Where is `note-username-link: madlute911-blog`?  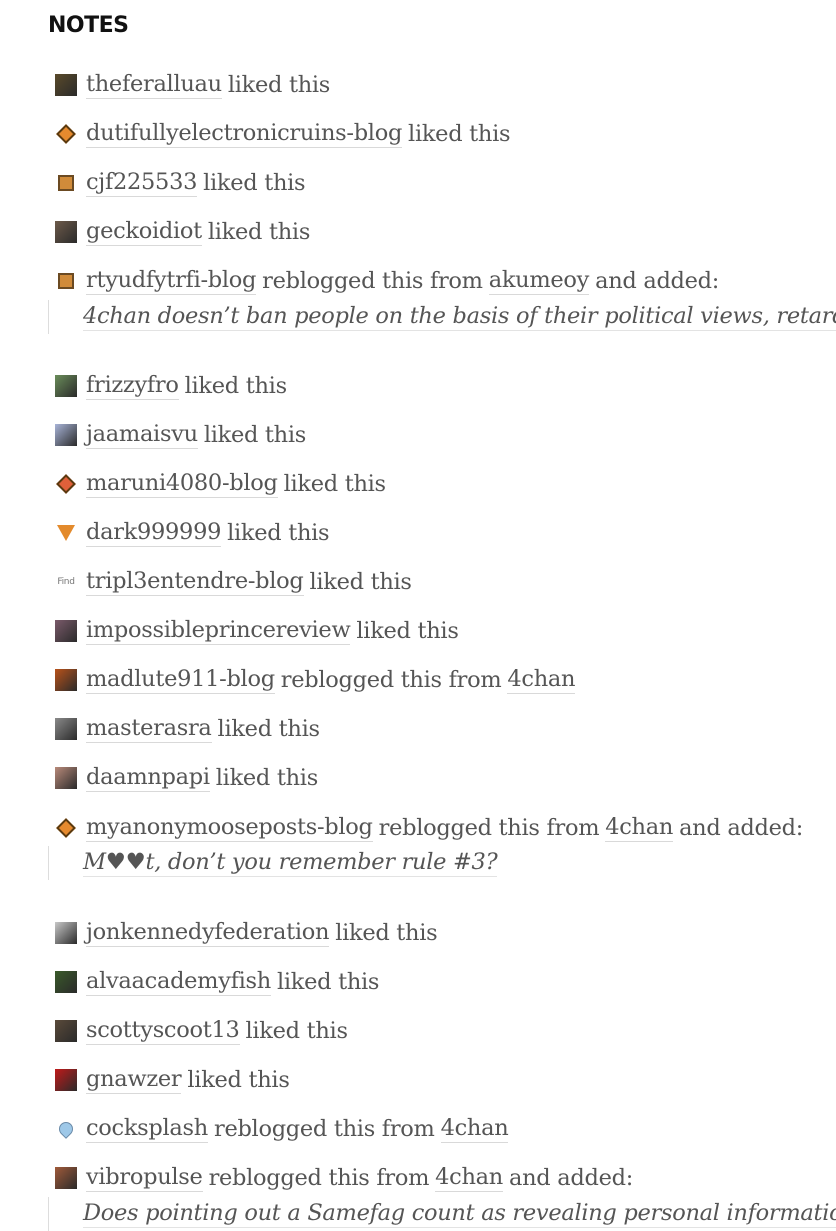 note-username-link: madlute911-blog is located at coordinates (180, 680).